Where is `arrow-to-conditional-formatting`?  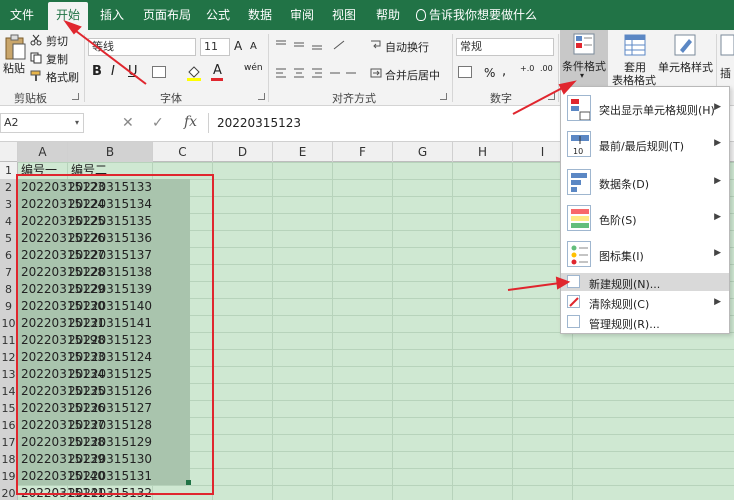
arrow-to-conditional-formatting is located at coordinates (539, 100).